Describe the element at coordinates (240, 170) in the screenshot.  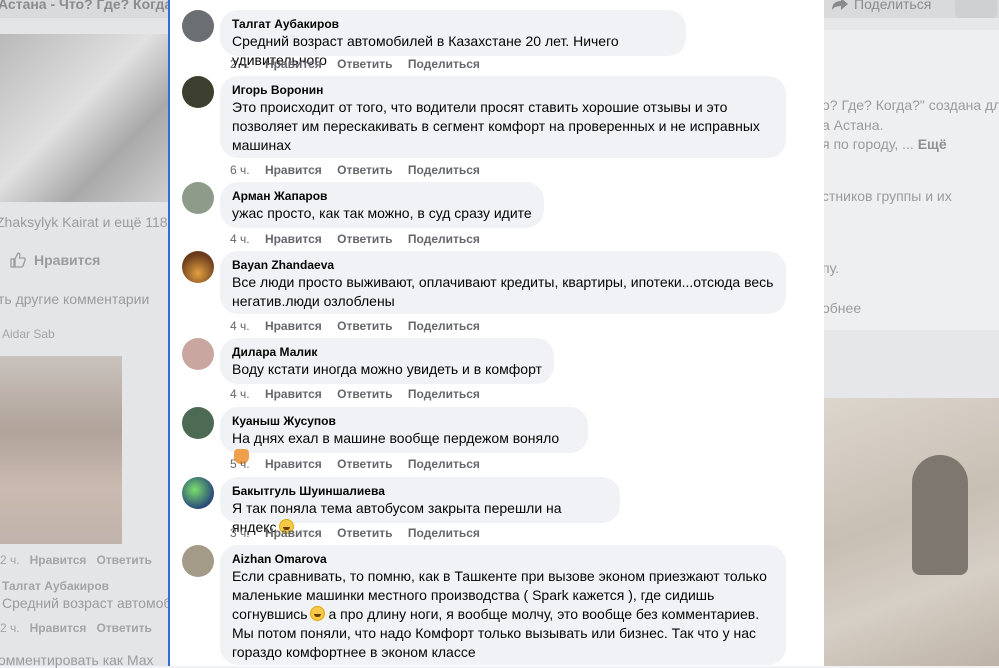
I see `comment-time: 6 ч.` at that location.